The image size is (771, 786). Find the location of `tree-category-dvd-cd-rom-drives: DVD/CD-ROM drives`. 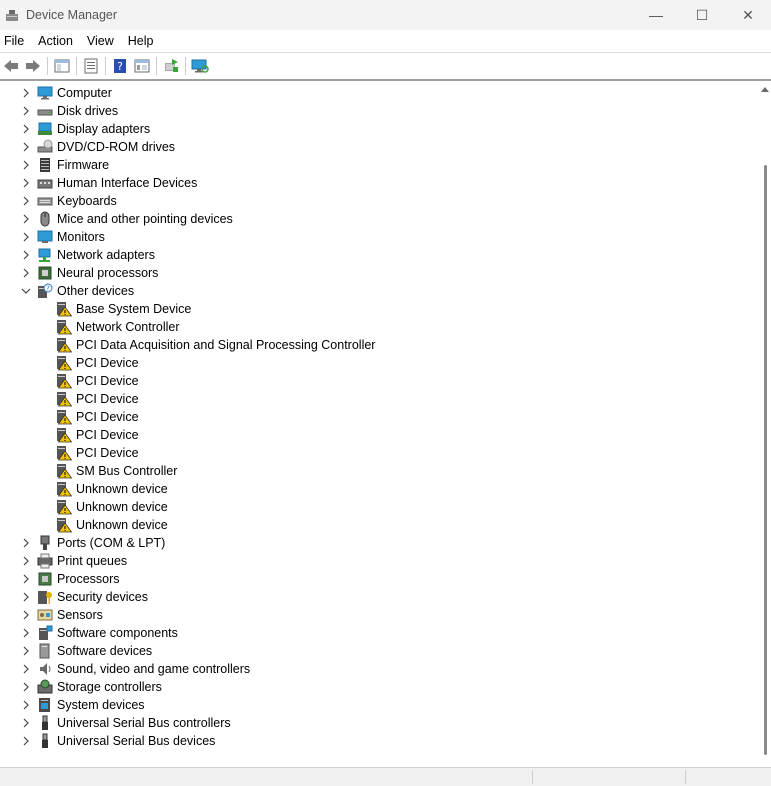

tree-category-dvd-cd-rom-drives: DVD/CD-ROM drives is located at coordinates (97, 147).